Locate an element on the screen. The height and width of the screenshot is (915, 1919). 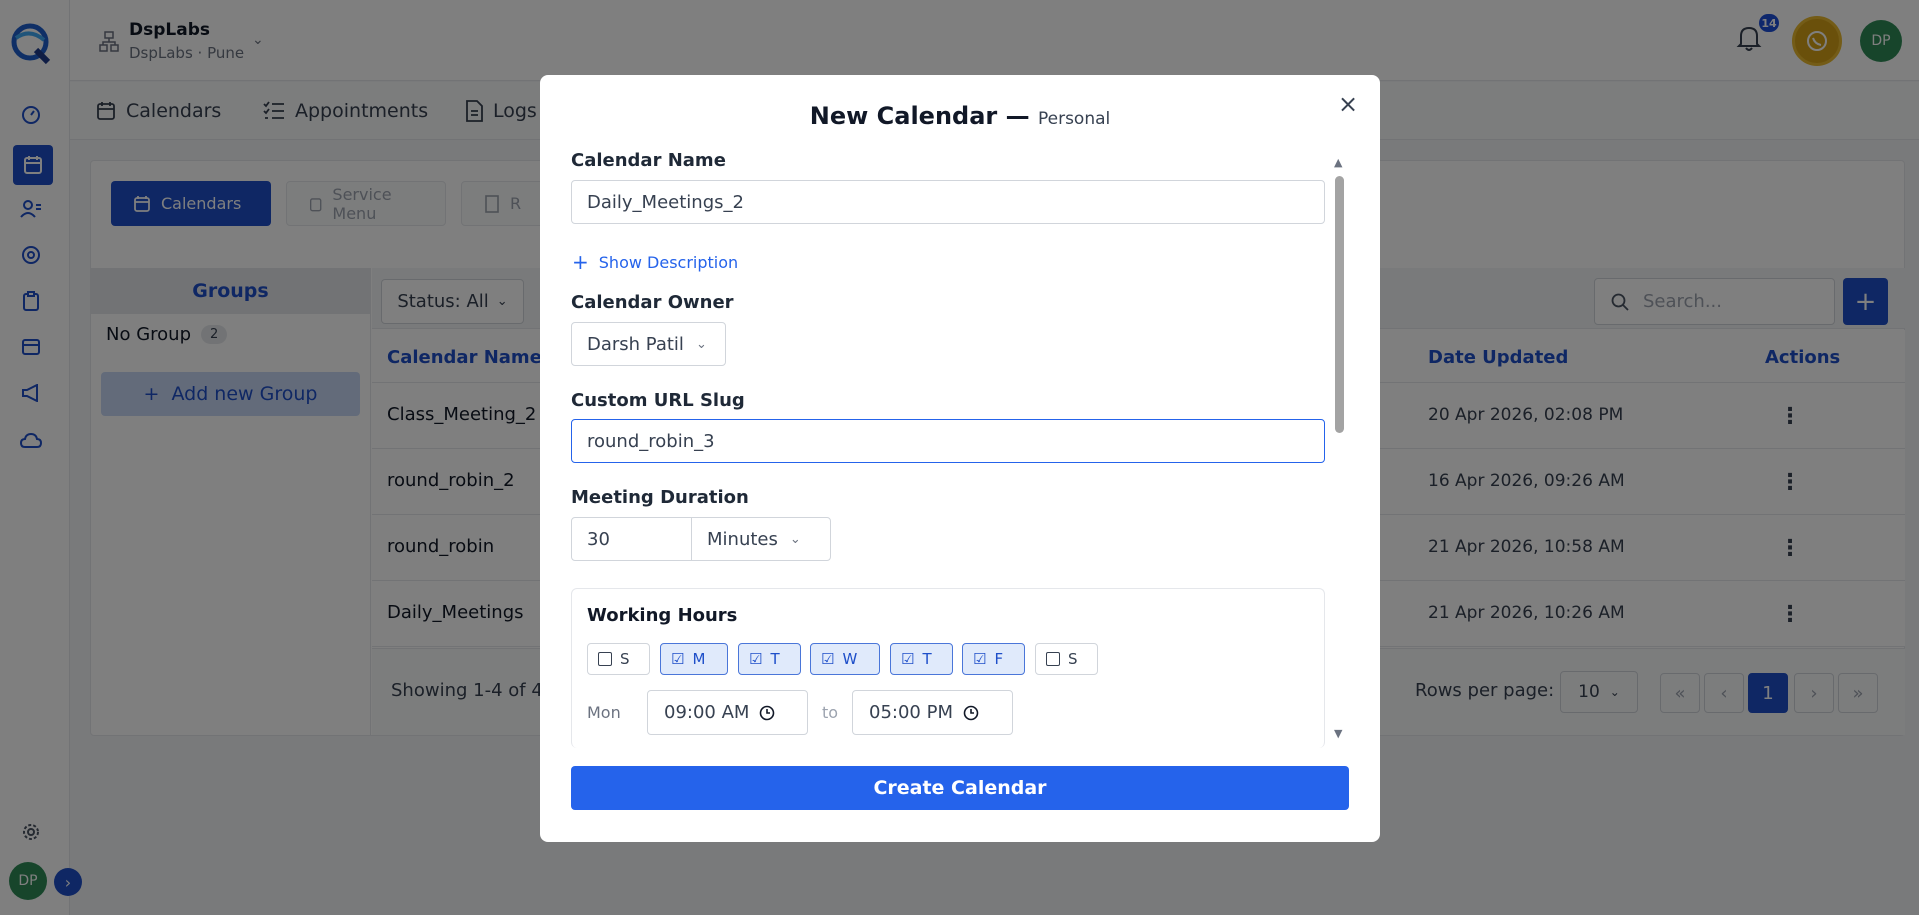
duration-unit-value: Minutes is located at coordinates (742, 539).